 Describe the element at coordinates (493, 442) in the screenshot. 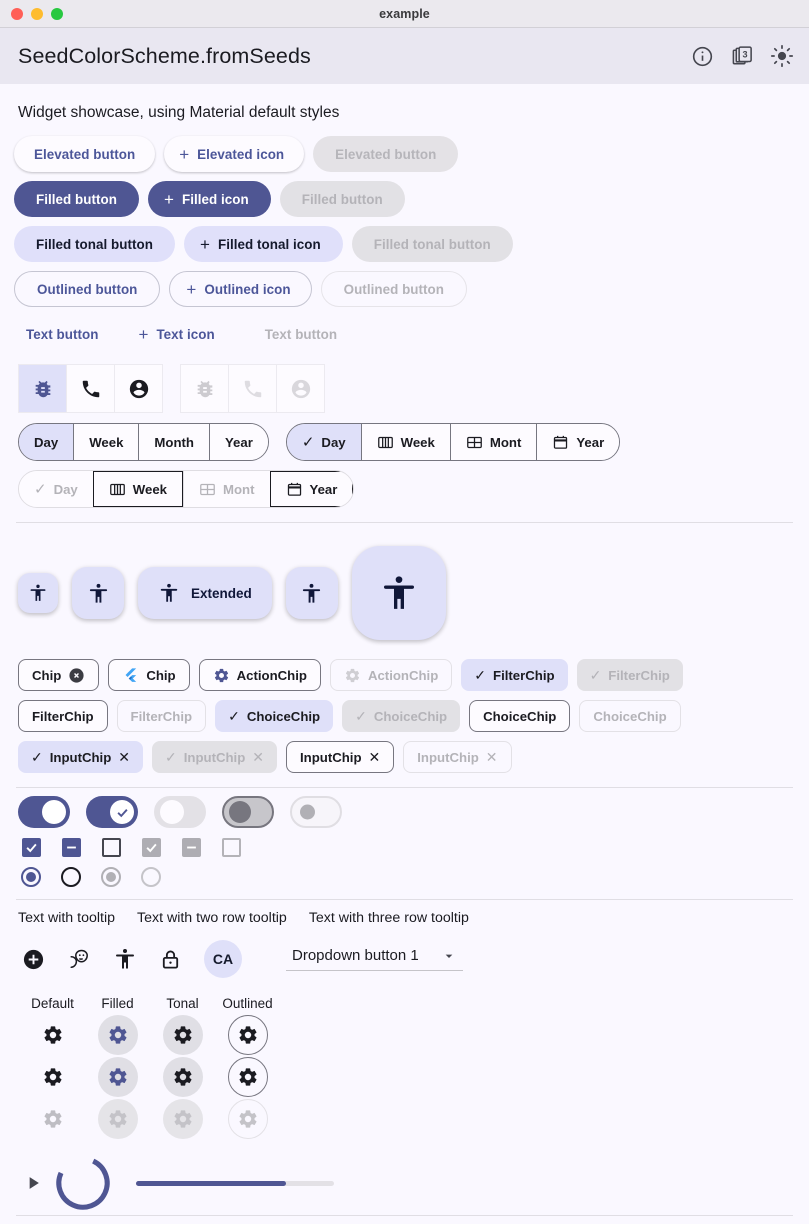

I see `segment-month-icon: Mont` at that location.